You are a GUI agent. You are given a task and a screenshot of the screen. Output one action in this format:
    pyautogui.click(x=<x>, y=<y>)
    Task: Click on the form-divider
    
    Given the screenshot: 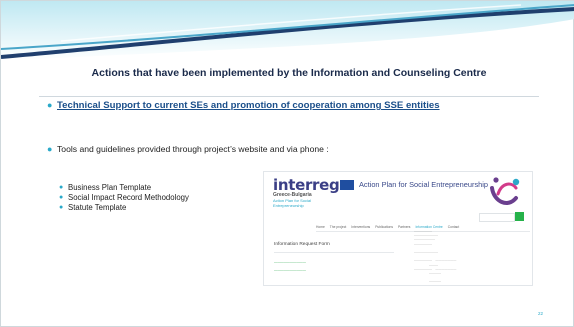 What is the action you would take?
    pyautogui.click(x=334, y=252)
    